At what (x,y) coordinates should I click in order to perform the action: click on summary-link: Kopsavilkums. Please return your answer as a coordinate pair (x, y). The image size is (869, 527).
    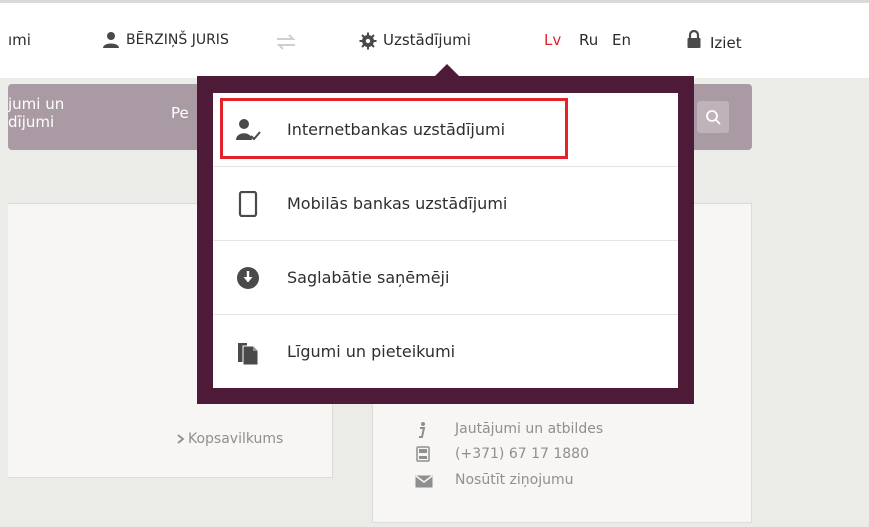
    Looking at the image, I should click on (229, 439).